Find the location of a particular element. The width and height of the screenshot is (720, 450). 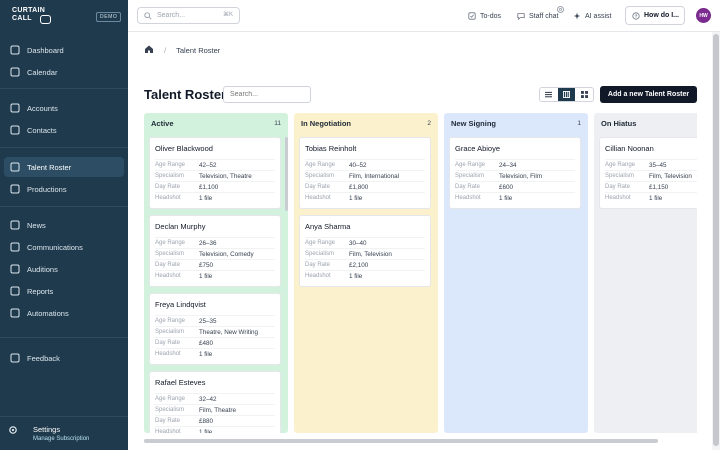

field-value-age-range: 24–34 is located at coordinates (508, 165).